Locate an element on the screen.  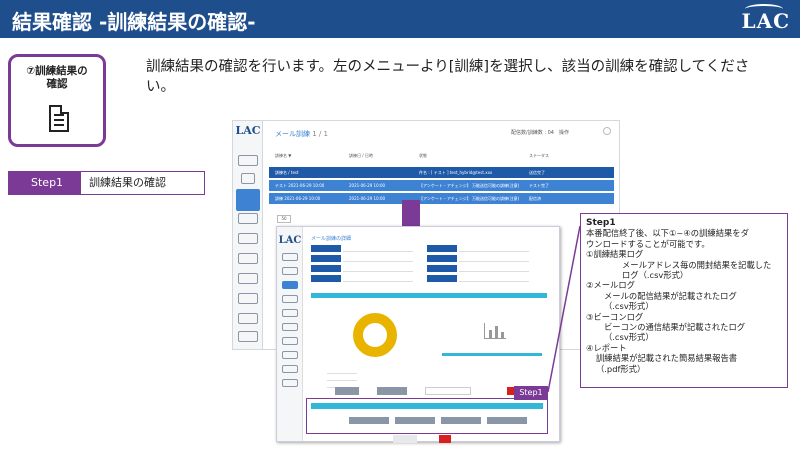
callout-item-desc: ビーコンの通信結果が記載されたログ is located at coordinates (675, 327).